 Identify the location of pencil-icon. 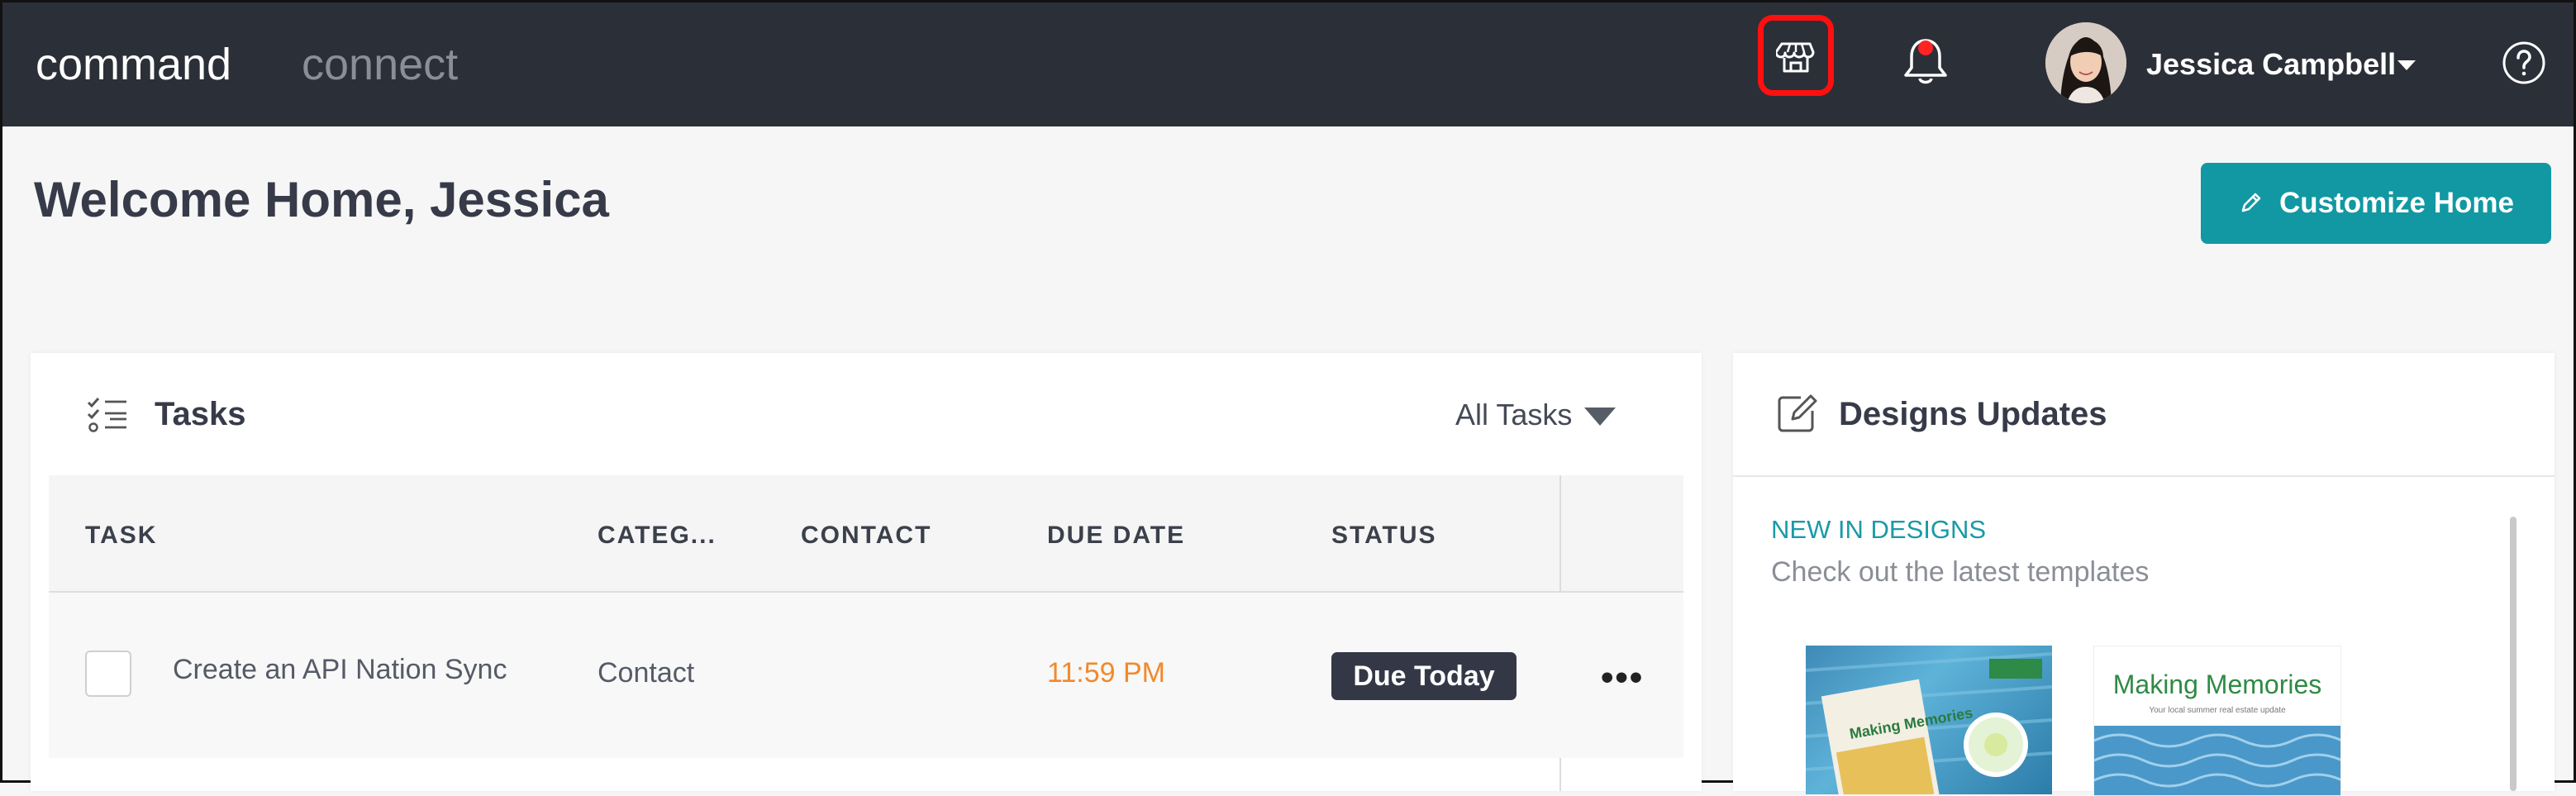
(2251, 203).